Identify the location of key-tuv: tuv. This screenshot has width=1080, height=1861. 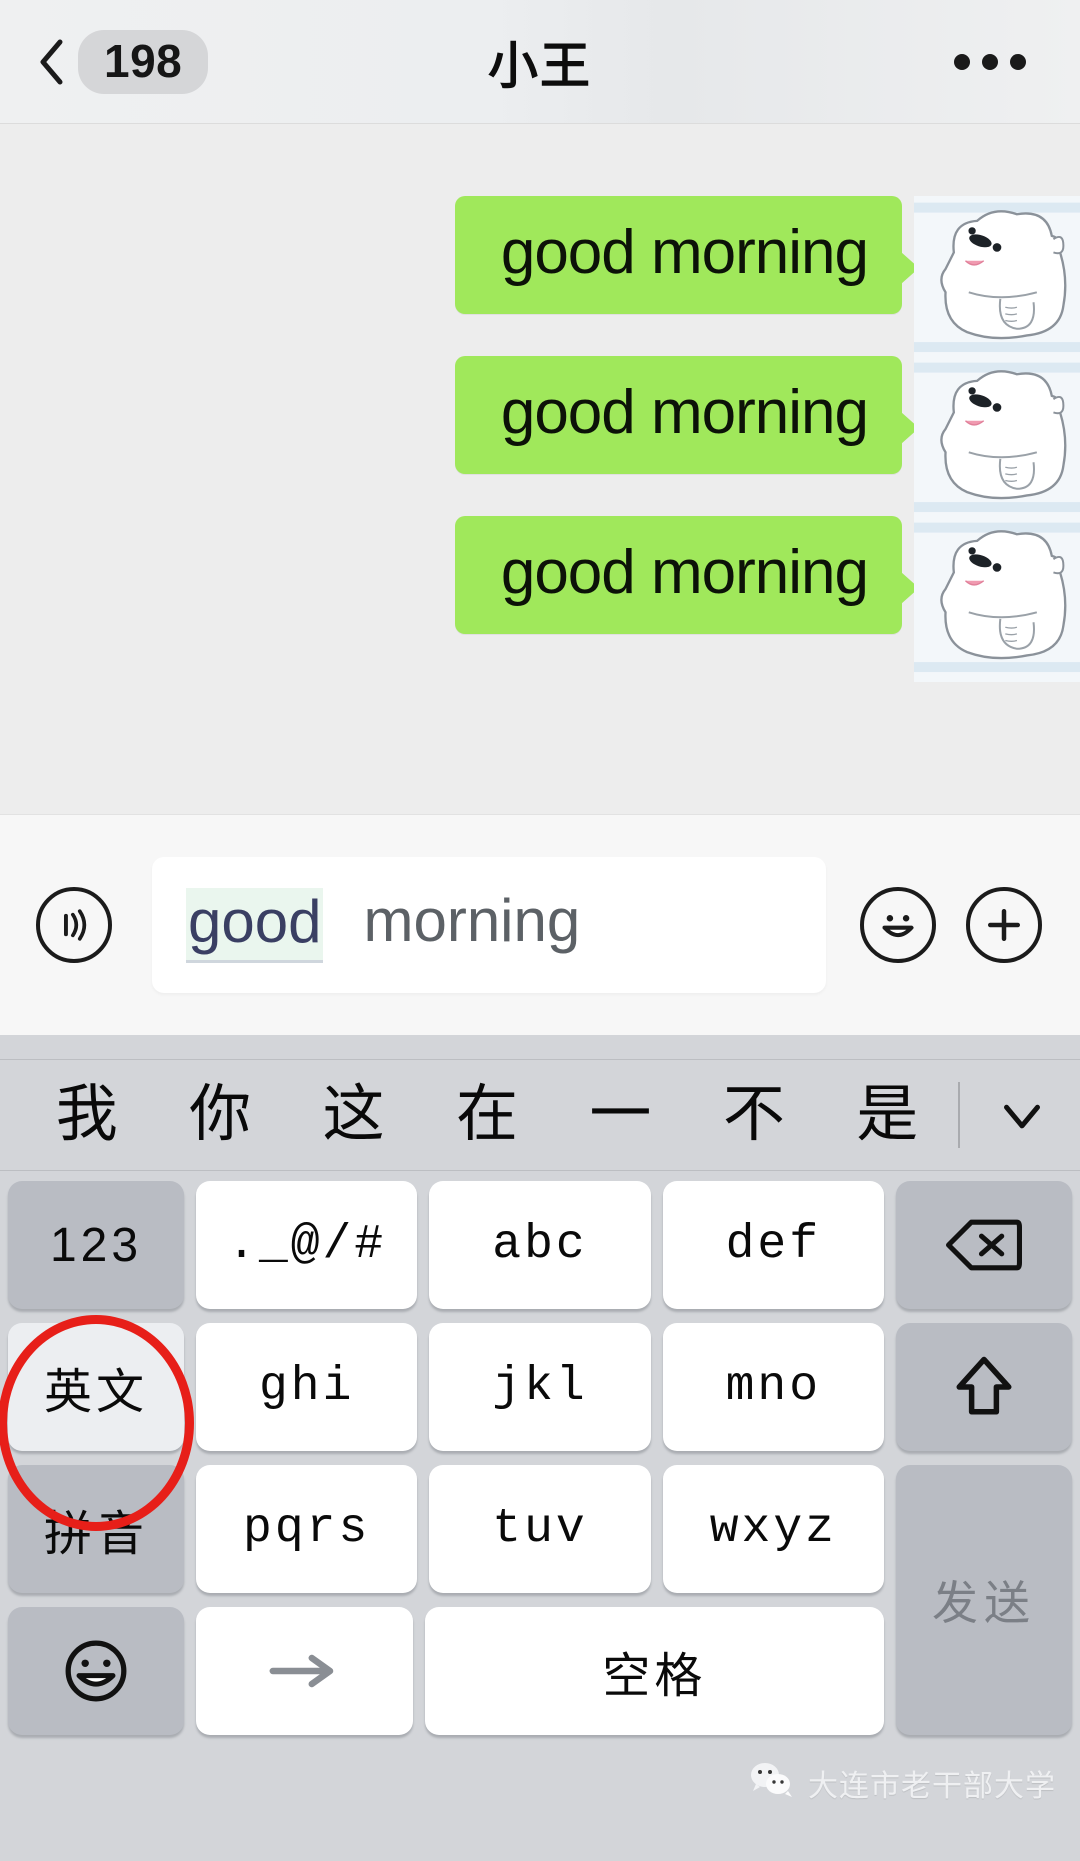
(540, 1529).